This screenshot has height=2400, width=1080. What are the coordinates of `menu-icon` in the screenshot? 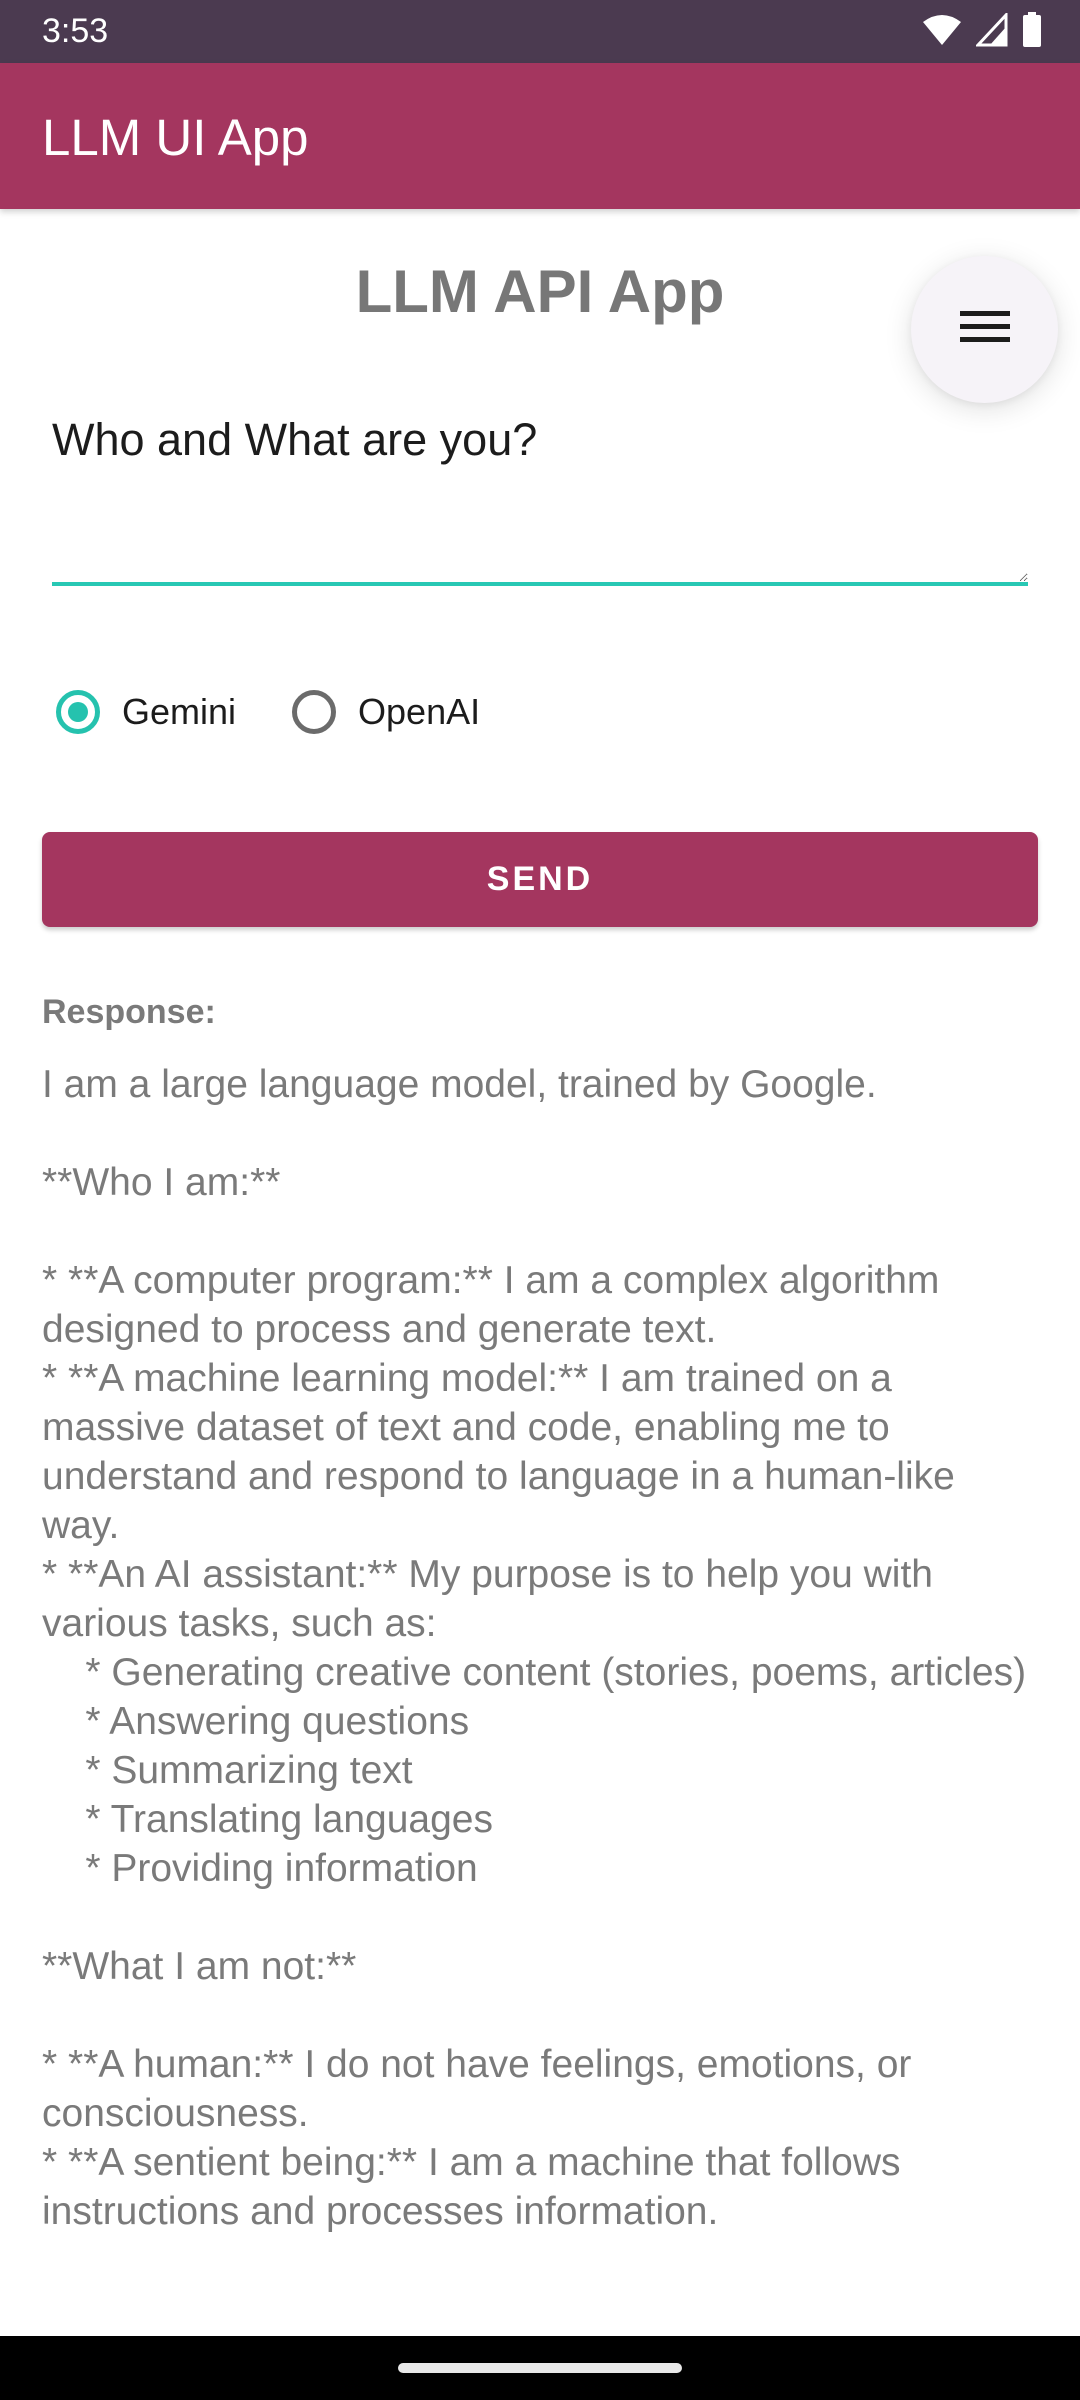 It's located at (984, 329).